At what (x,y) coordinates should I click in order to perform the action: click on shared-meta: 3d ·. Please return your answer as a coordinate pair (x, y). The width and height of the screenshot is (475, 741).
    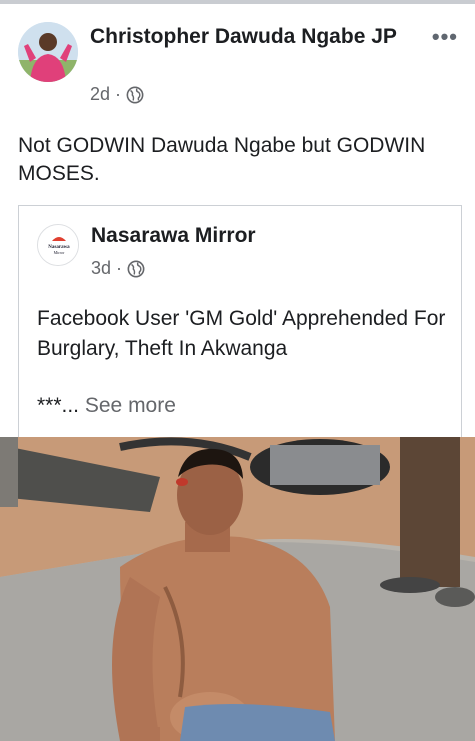
    Looking at the image, I should click on (118, 268).